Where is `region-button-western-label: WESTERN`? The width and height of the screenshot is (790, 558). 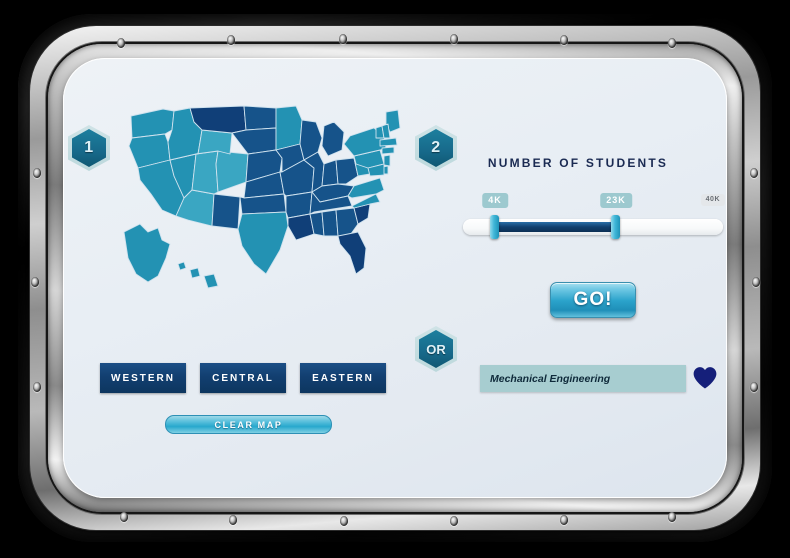
region-button-western-label: WESTERN is located at coordinates (143, 378).